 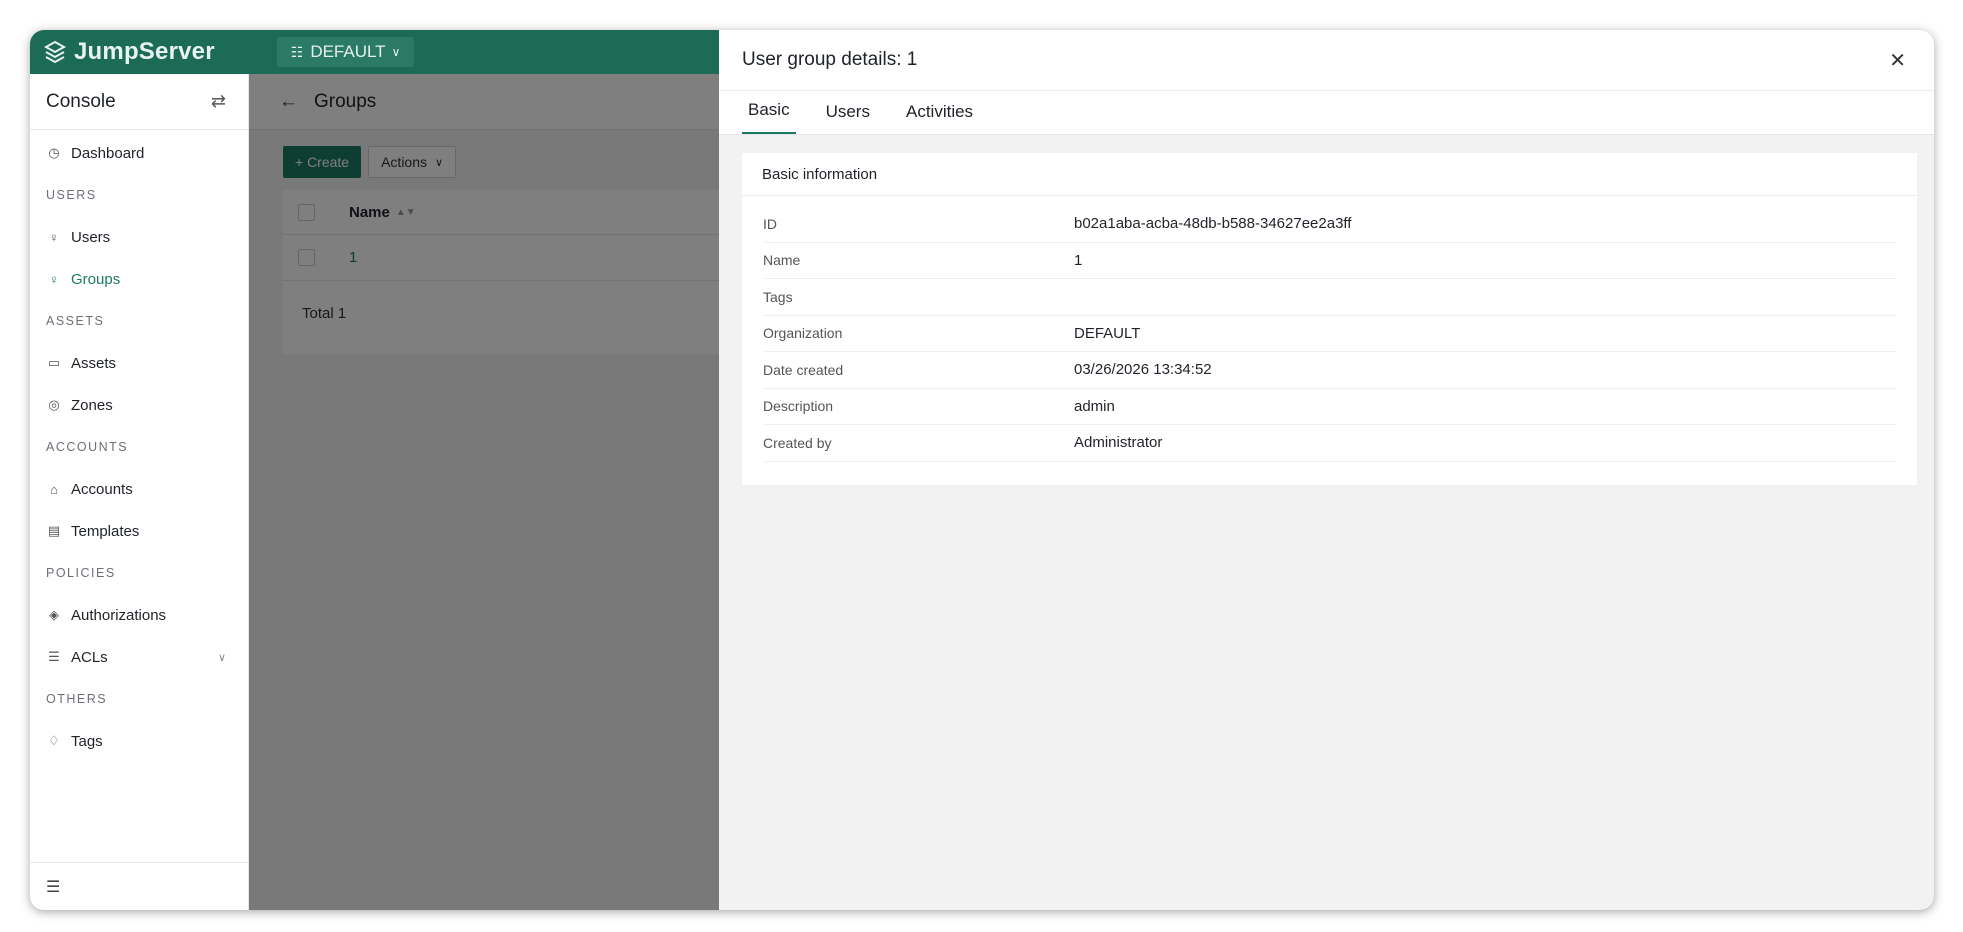 I want to click on sidebar-item-groups: ♀ Groups, so click(x=139, y=279).